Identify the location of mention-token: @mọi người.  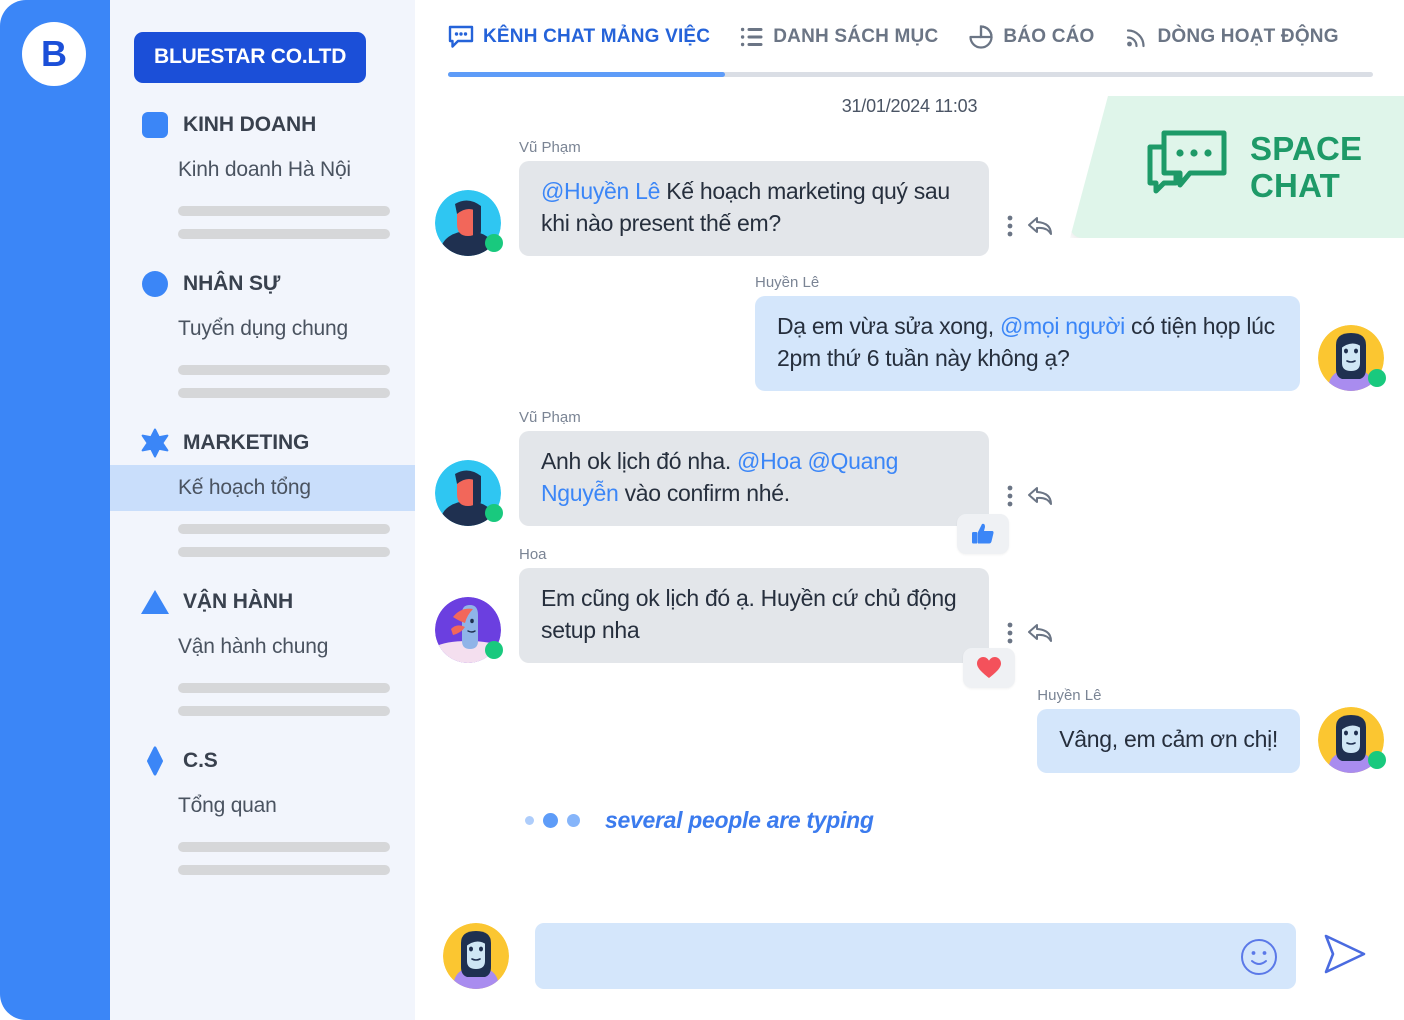
(1062, 326).